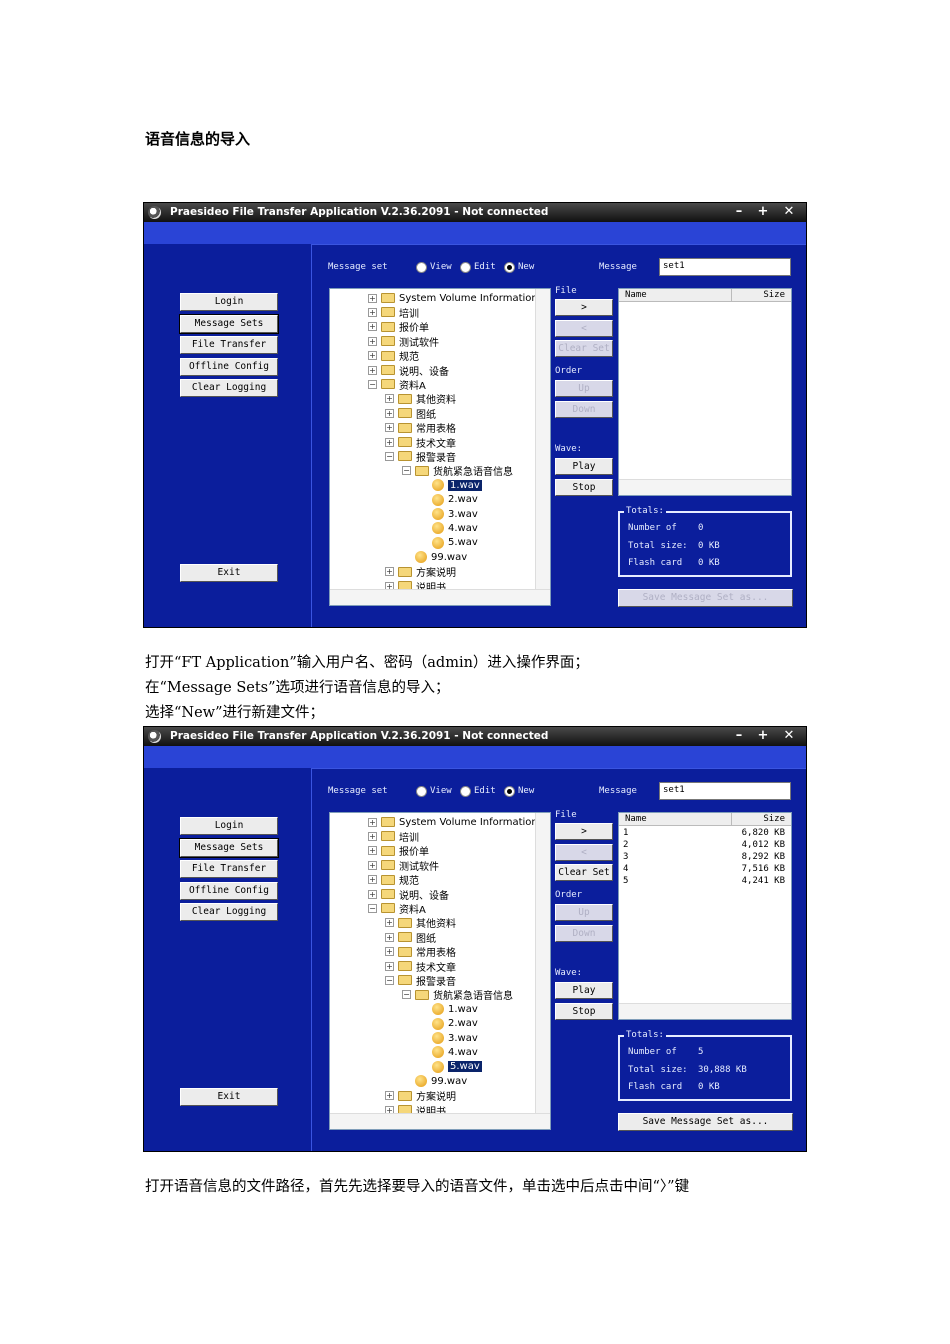 The width and height of the screenshot is (950, 1344). I want to click on tree-row: + 报价单, so click(398, 327).